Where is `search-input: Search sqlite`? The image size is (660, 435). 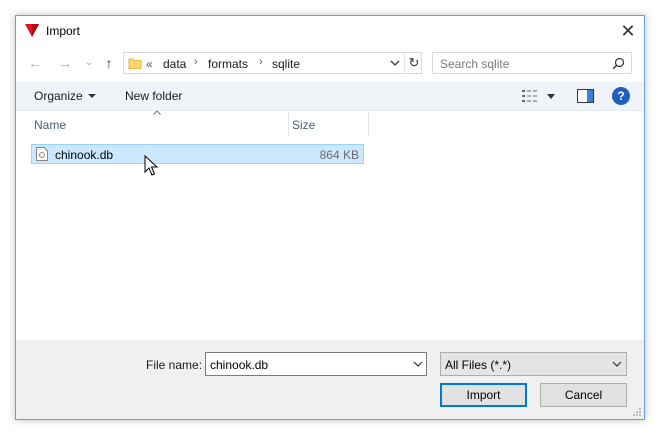 search-input: Search sqlite is located at coordinates (532, 63).